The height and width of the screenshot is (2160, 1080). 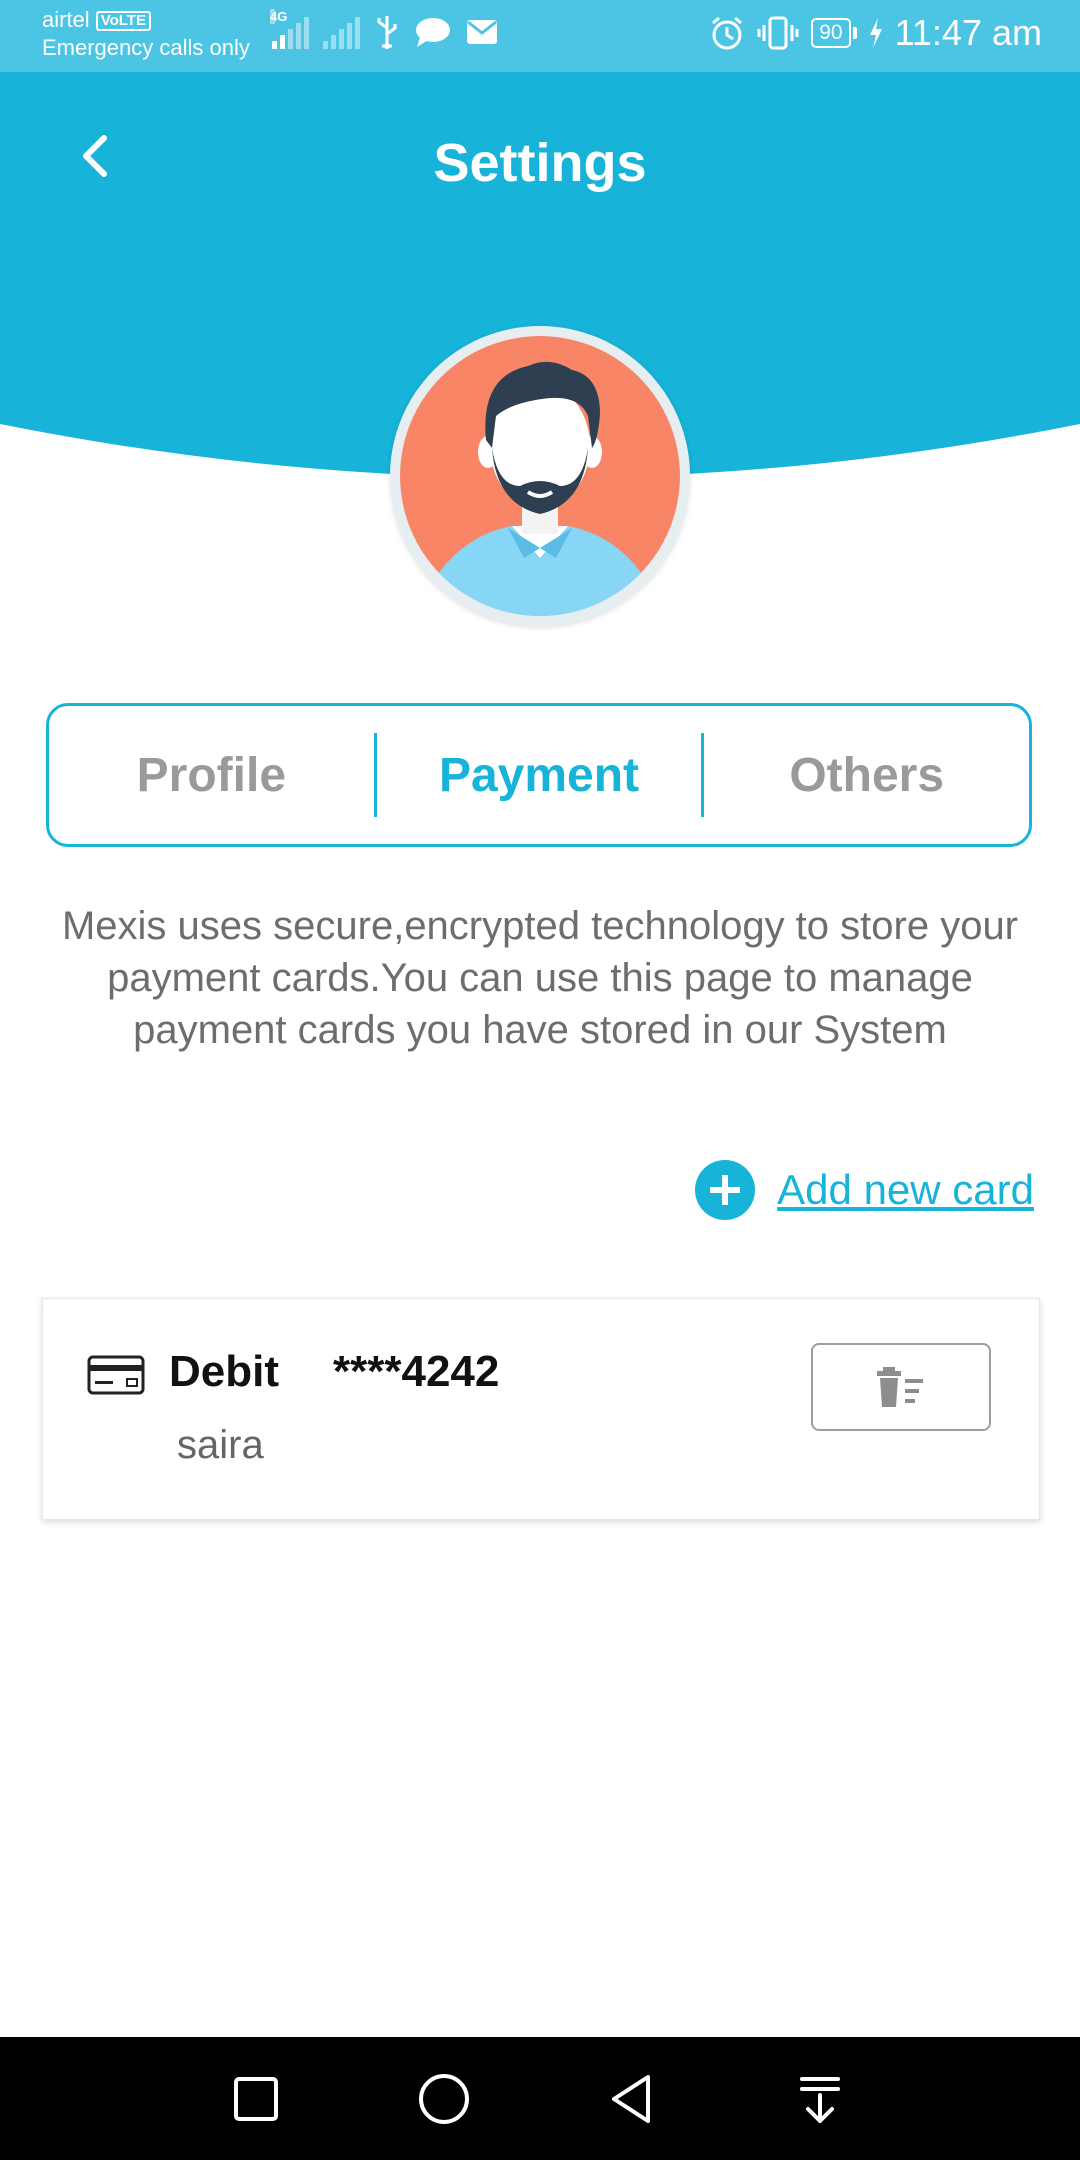 What do you see at coordinates (146, 47) in the screenshot?
I see `network-note: Emergency calls only` at bounding box center [146, 47].